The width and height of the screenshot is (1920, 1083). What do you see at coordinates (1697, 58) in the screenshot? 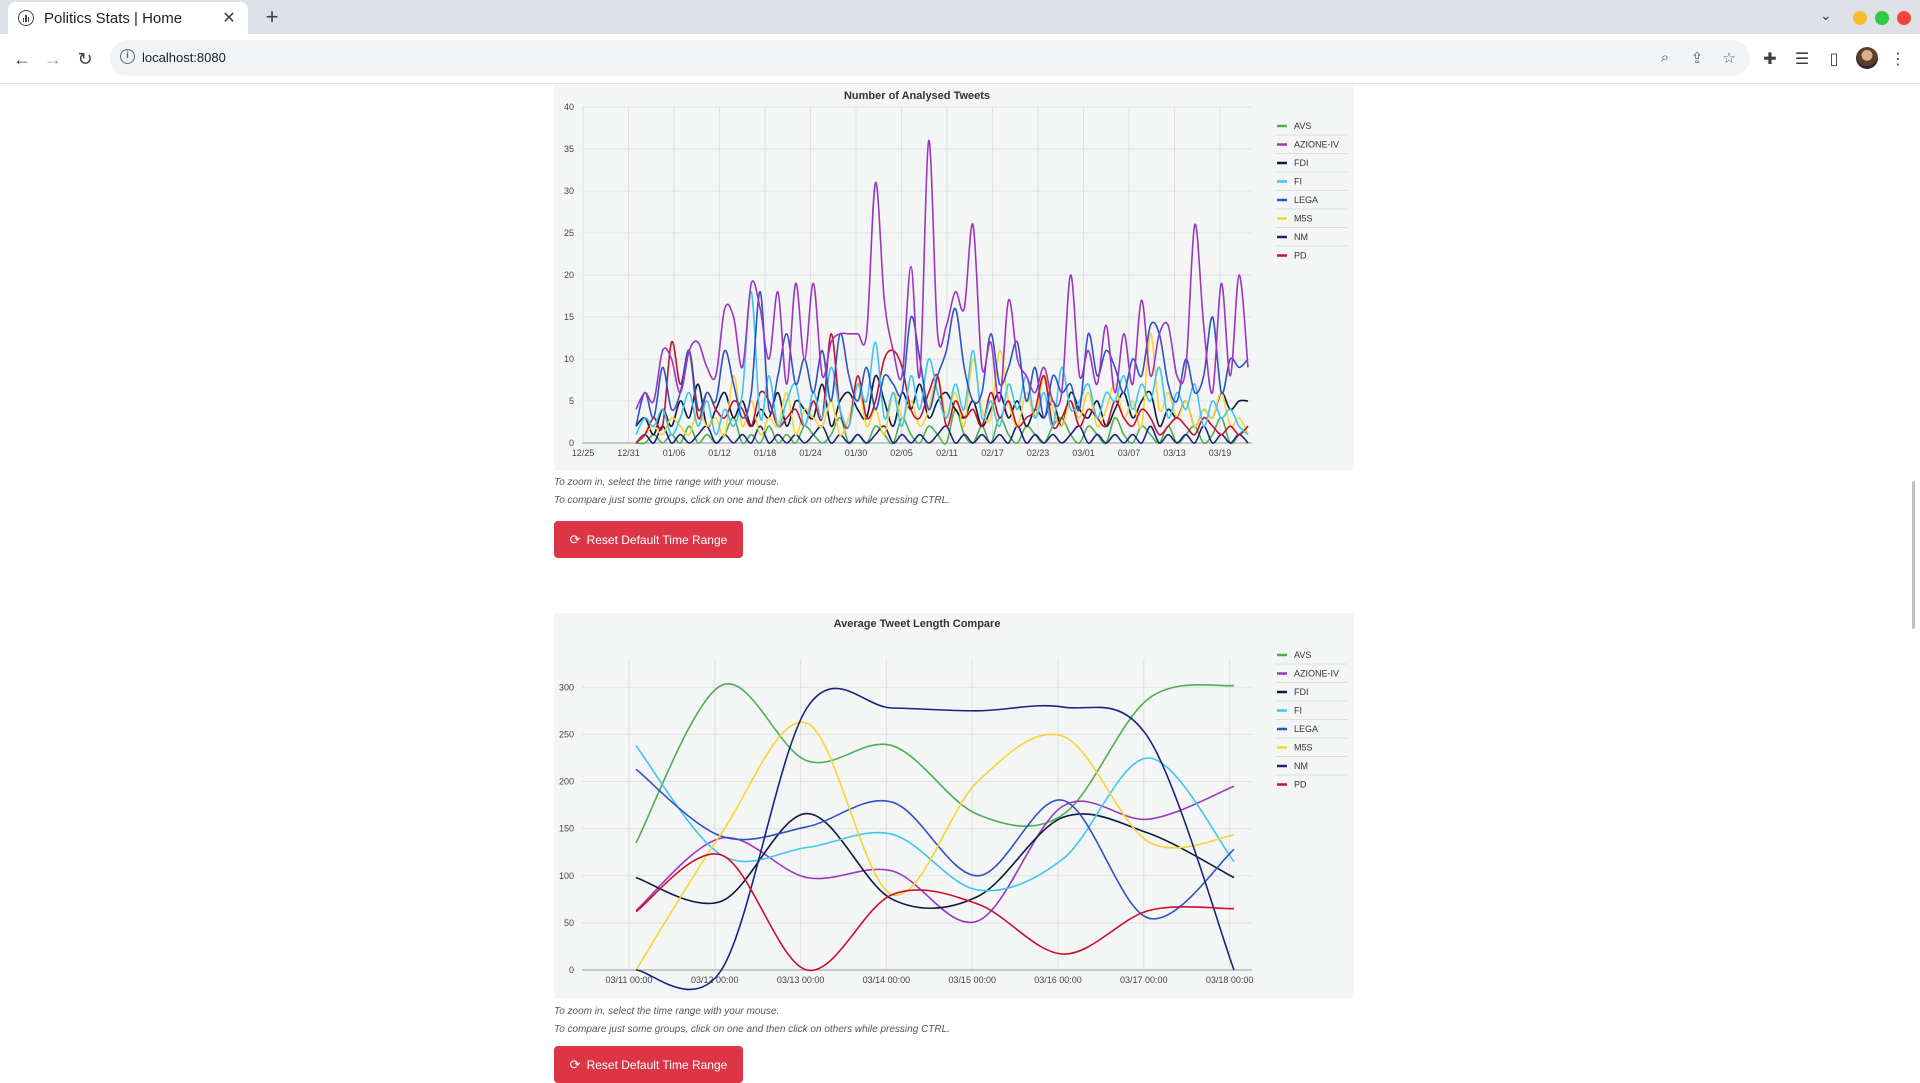
I see `share-icon: ⇪` at bounding box center [1697, 58].